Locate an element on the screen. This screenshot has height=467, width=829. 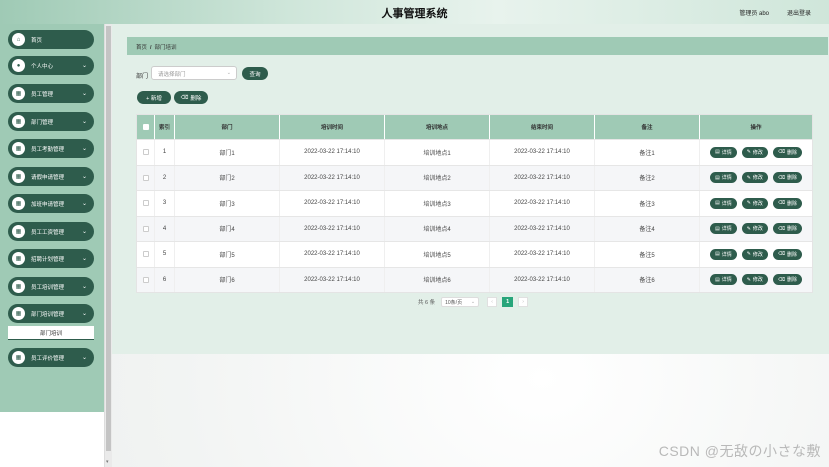
header-index: 索引 is located at coordinates (165, 127).